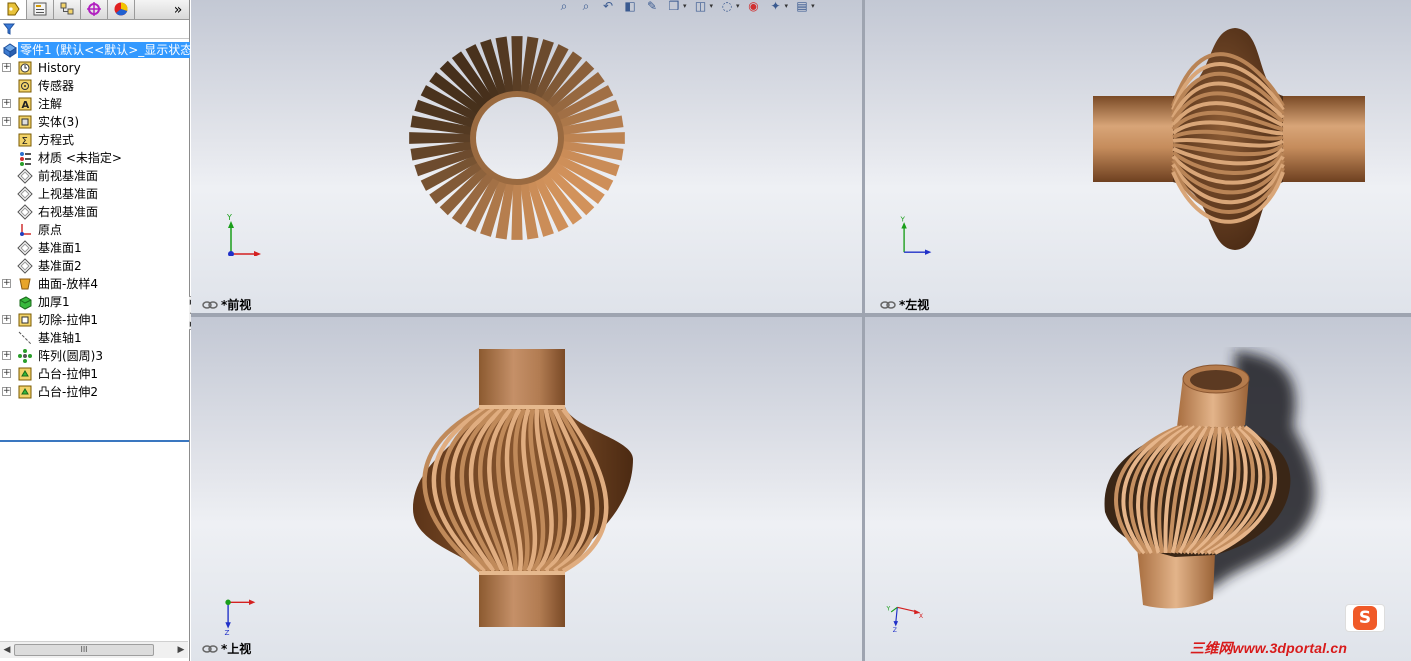  What do you see at coordinates (178, 10) in the screenshot?
I see `more-tabs-button: »` at bounding box center [178, 10].